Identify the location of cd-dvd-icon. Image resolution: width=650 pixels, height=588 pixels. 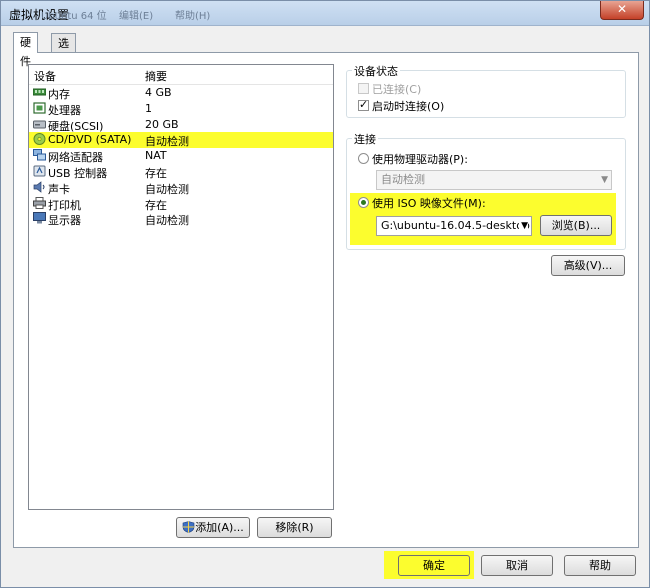
(39, 139).